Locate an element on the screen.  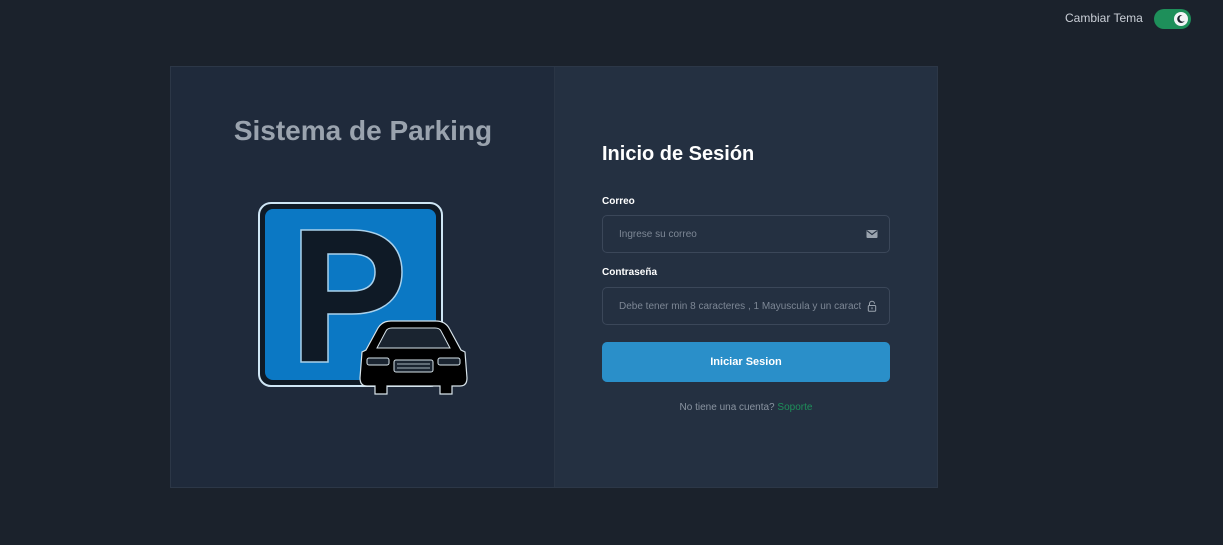
moon-icon is located at coordinates (1181, 18).